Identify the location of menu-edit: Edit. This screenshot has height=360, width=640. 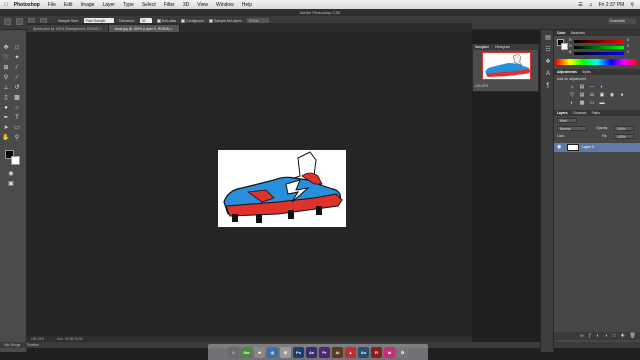
(68, 5).